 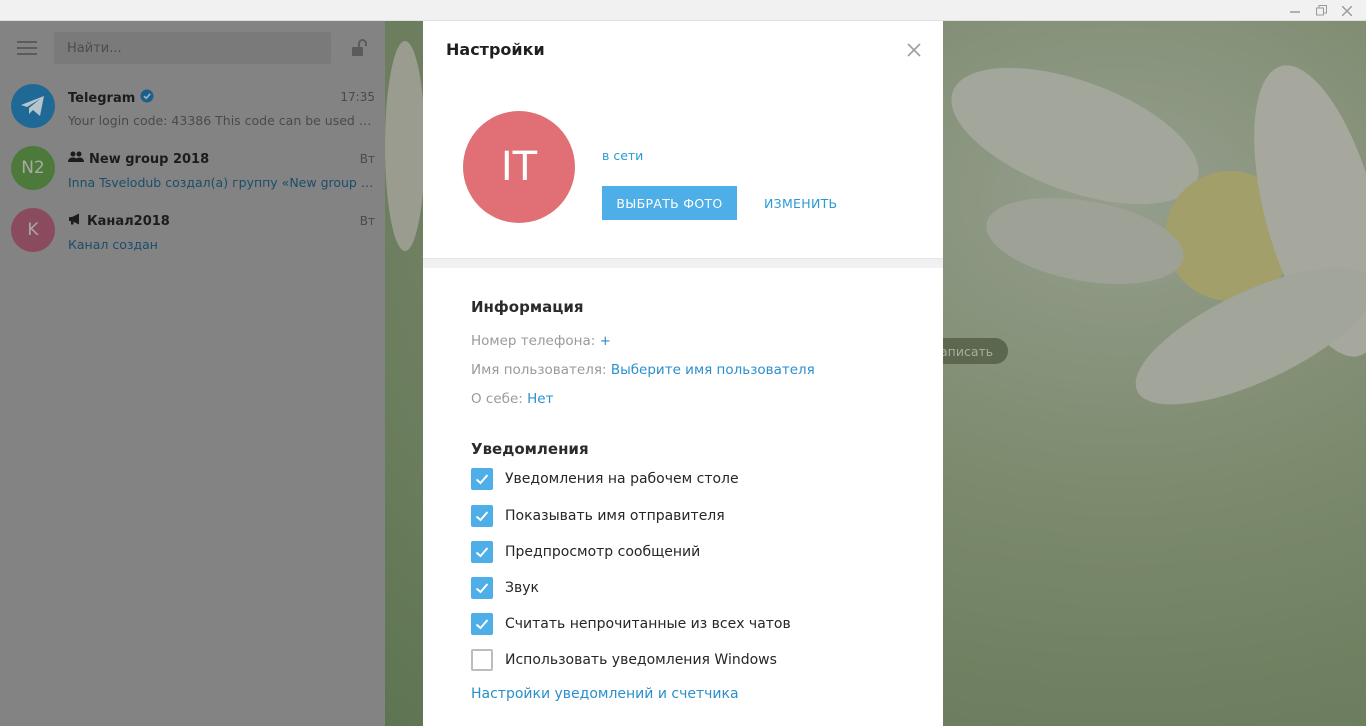 I want to click on minimize-icon, so click(x=1295, y=10).